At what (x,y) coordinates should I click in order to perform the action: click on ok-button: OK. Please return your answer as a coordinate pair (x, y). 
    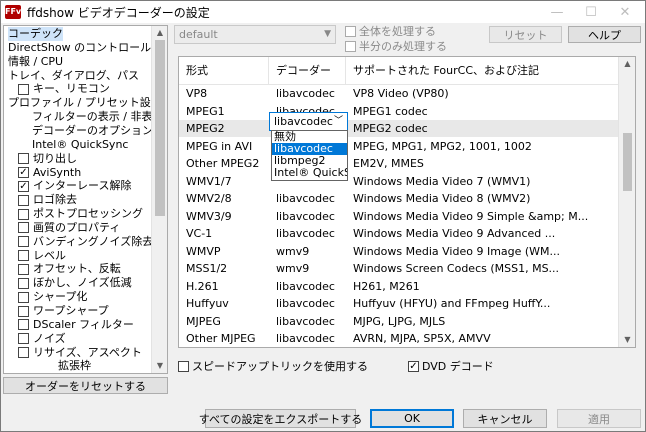
    Looking at the image, I should click on (412, 418).